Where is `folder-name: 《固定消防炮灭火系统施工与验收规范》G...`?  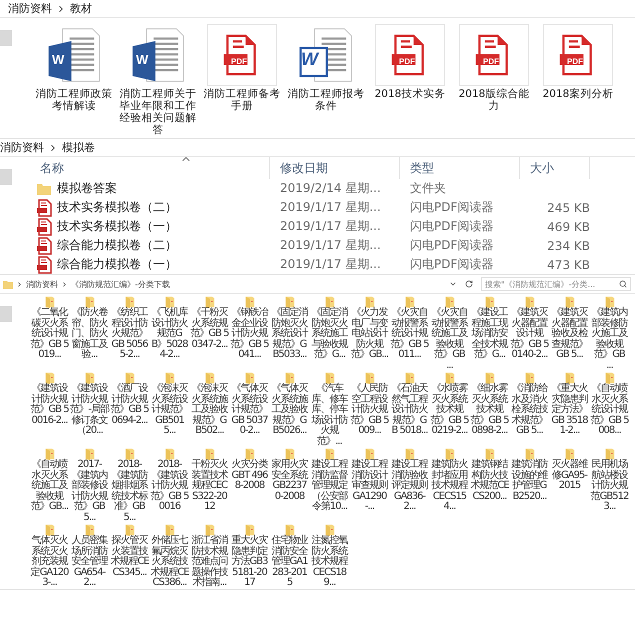
folder-name: 《固定消防炮灭火系统施工与验收规范》G... is located at coordinates (329, 334).